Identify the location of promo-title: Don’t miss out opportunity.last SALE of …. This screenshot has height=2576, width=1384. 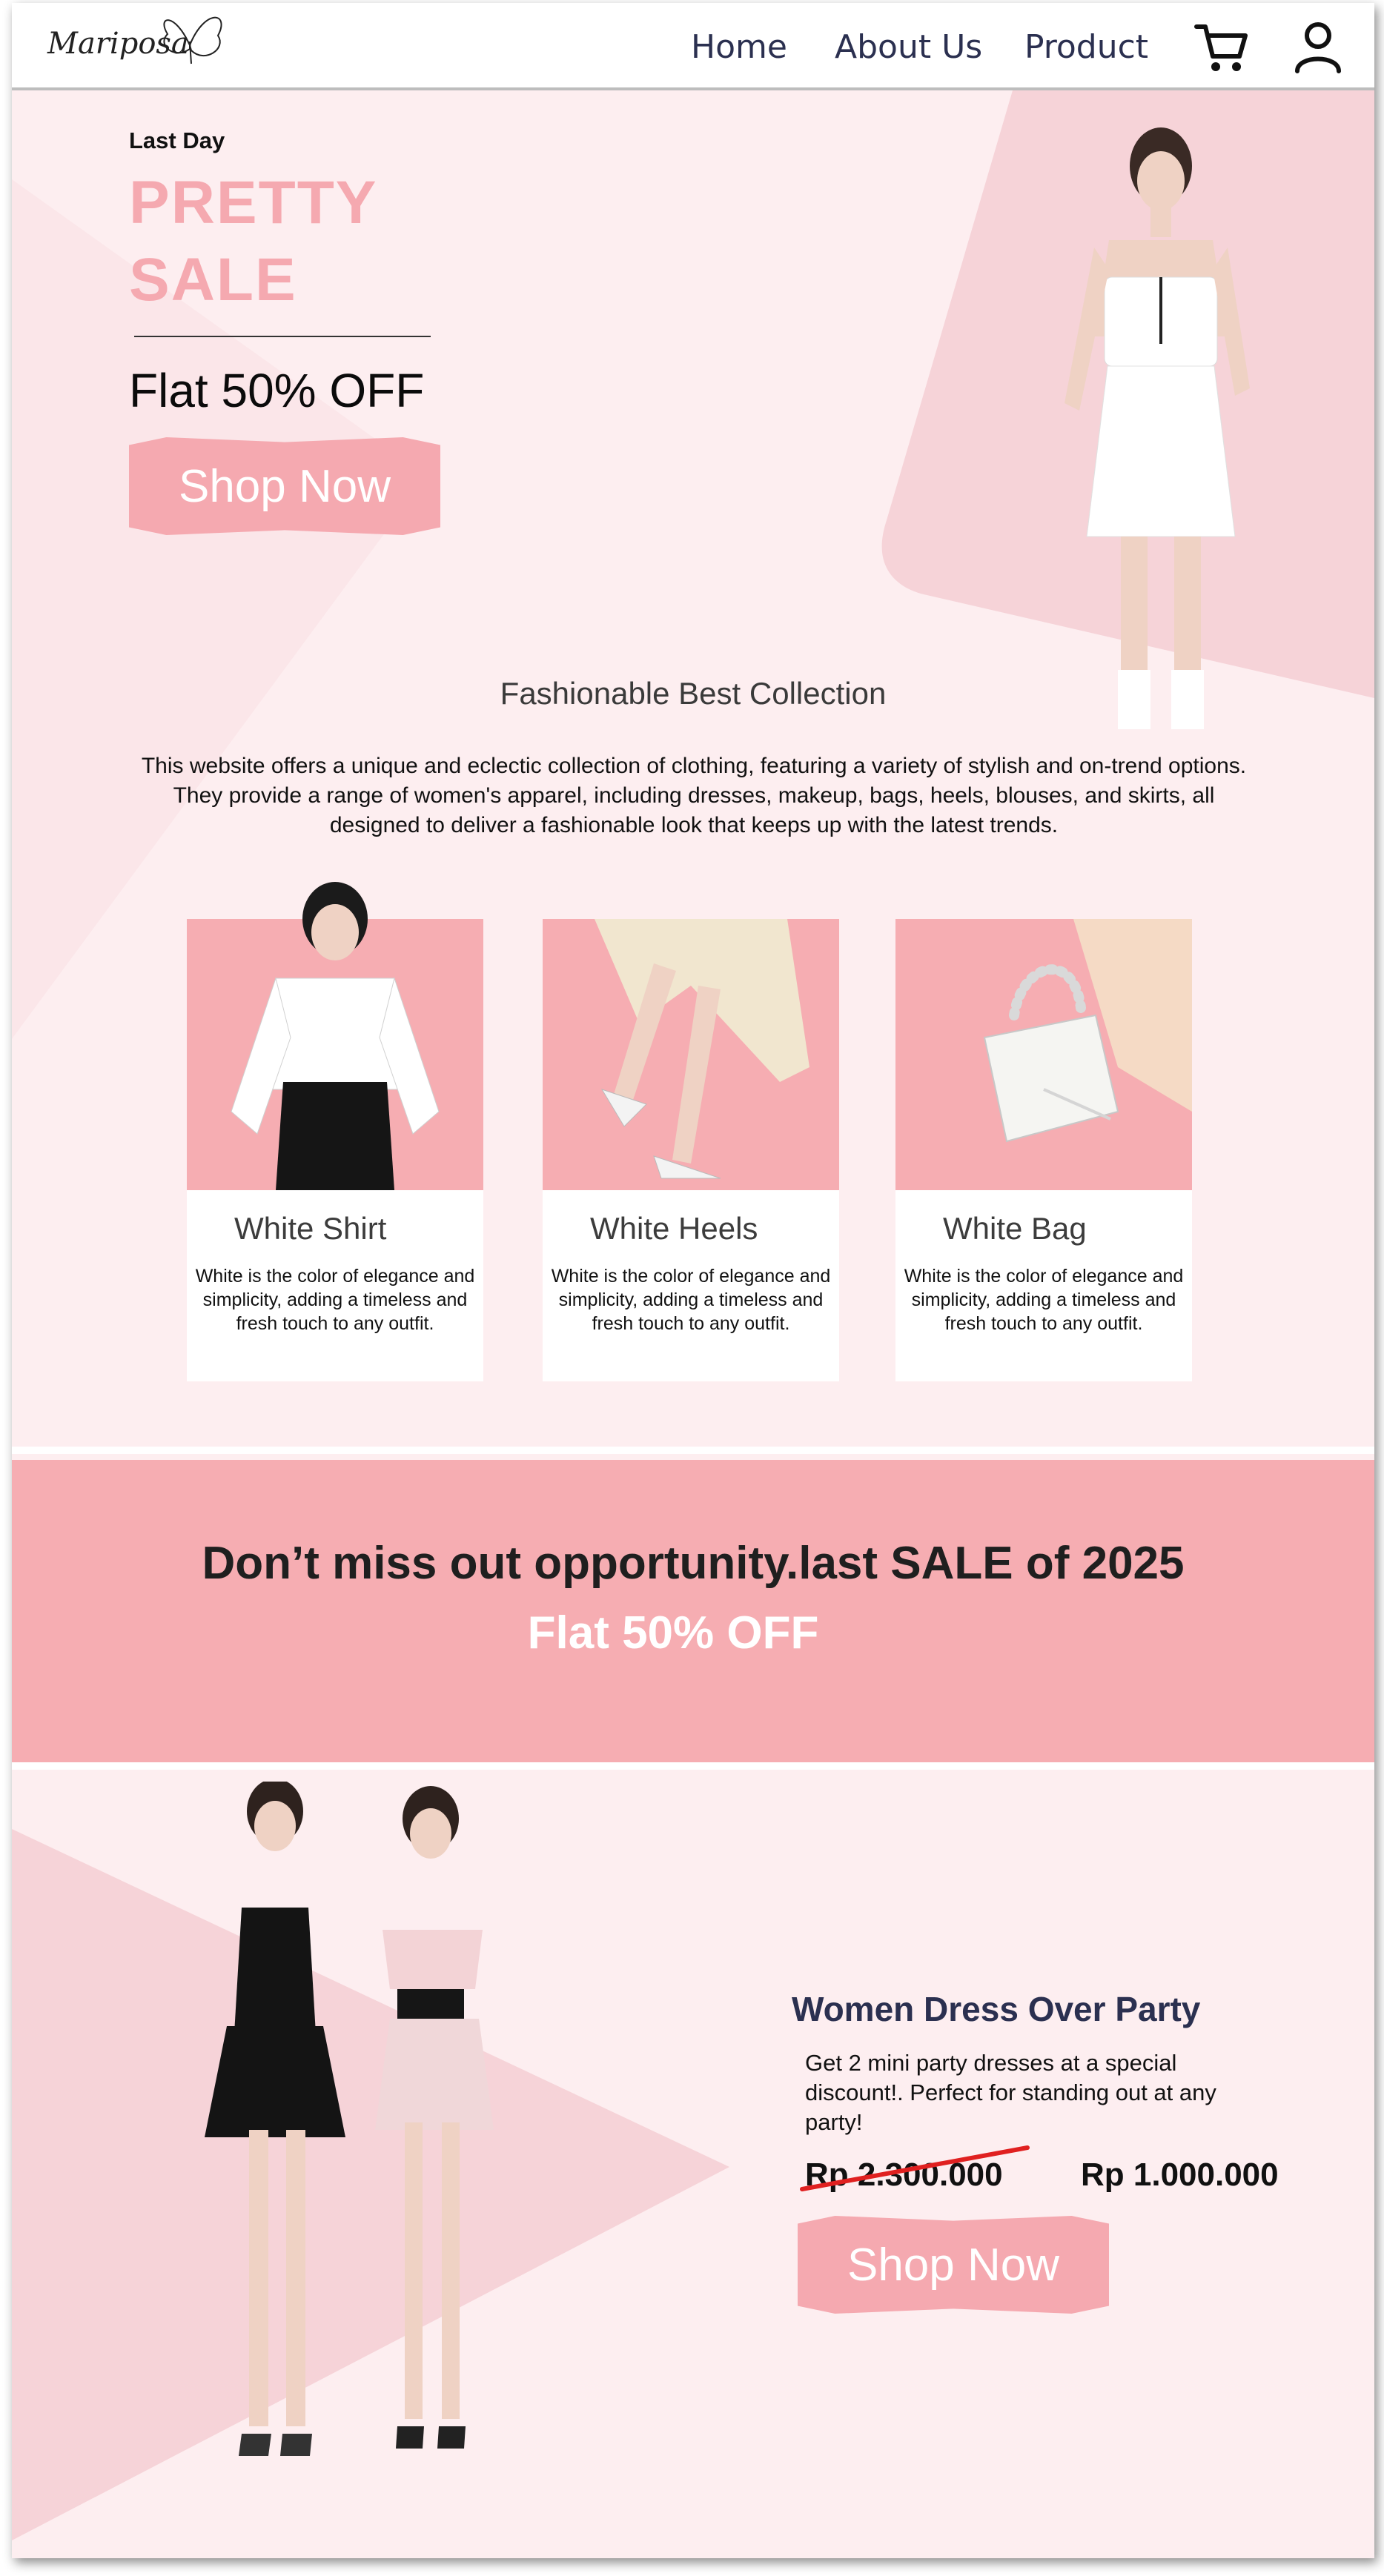
(693, 1563).